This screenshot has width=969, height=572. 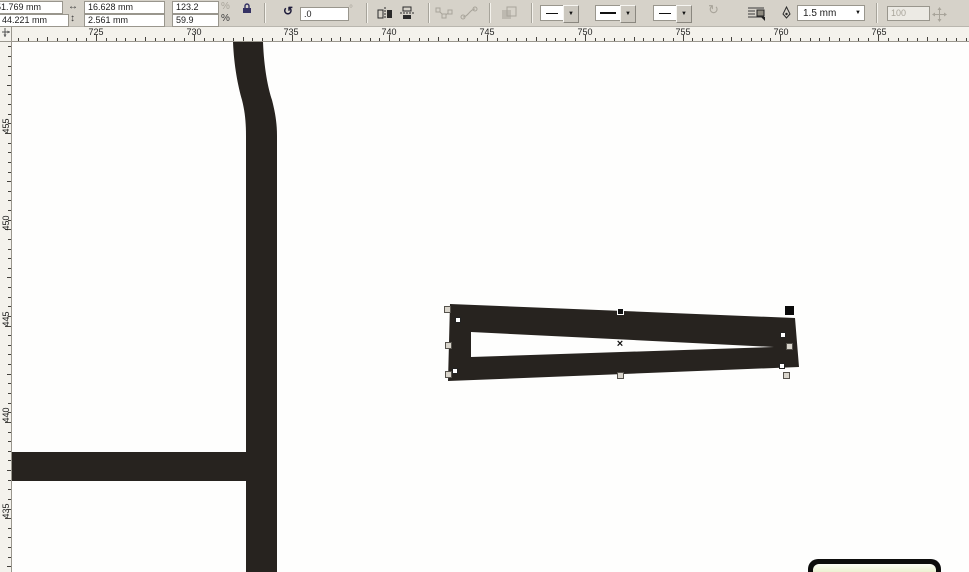 What do you see at coordinates (72, 18) in the screenshot?
I see `object-height-icon: ↕` at bounding box center [72, 18].